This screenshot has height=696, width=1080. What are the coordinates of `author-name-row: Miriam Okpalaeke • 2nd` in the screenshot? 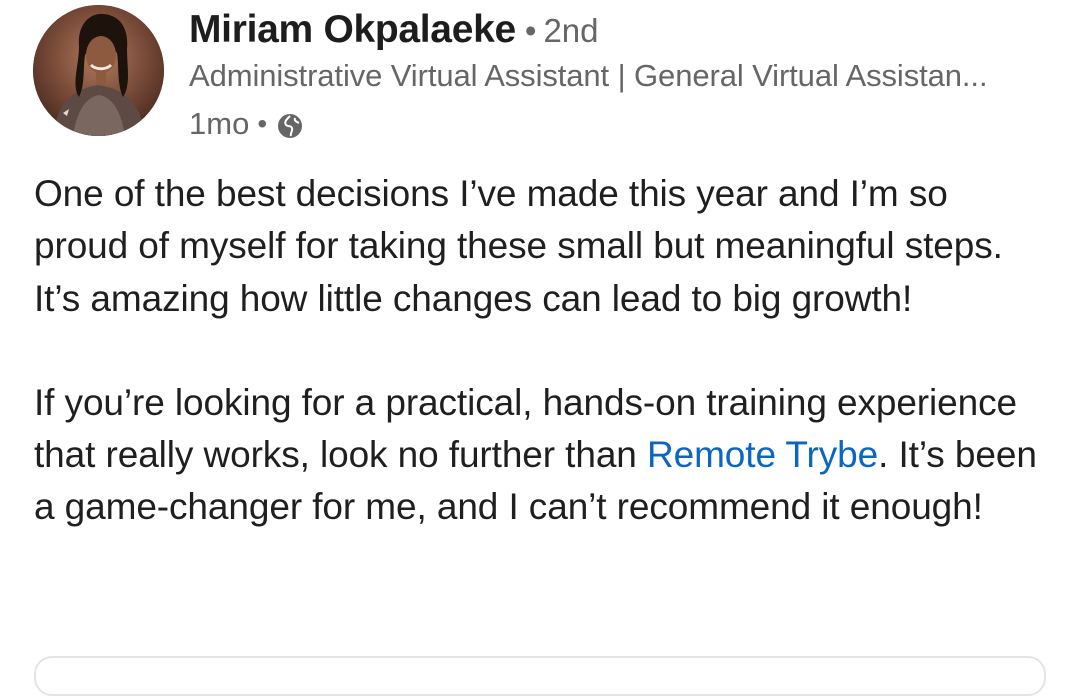 It's located at (394, 33).